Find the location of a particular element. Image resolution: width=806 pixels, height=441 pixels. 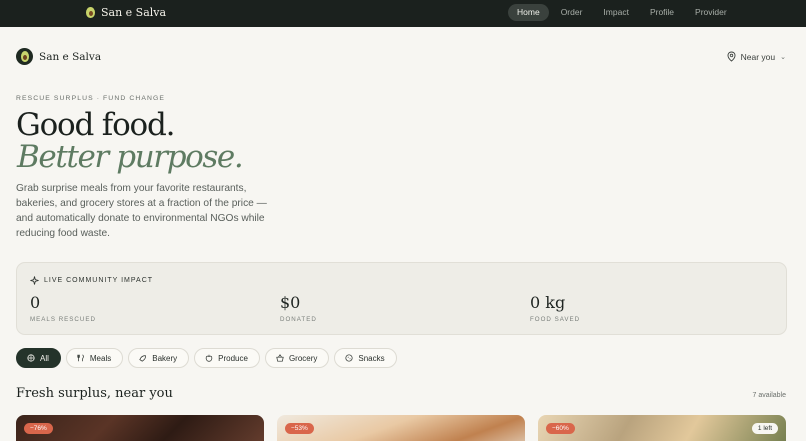

chip-grocery-label: Grocery is located at coordinates (303, 358).